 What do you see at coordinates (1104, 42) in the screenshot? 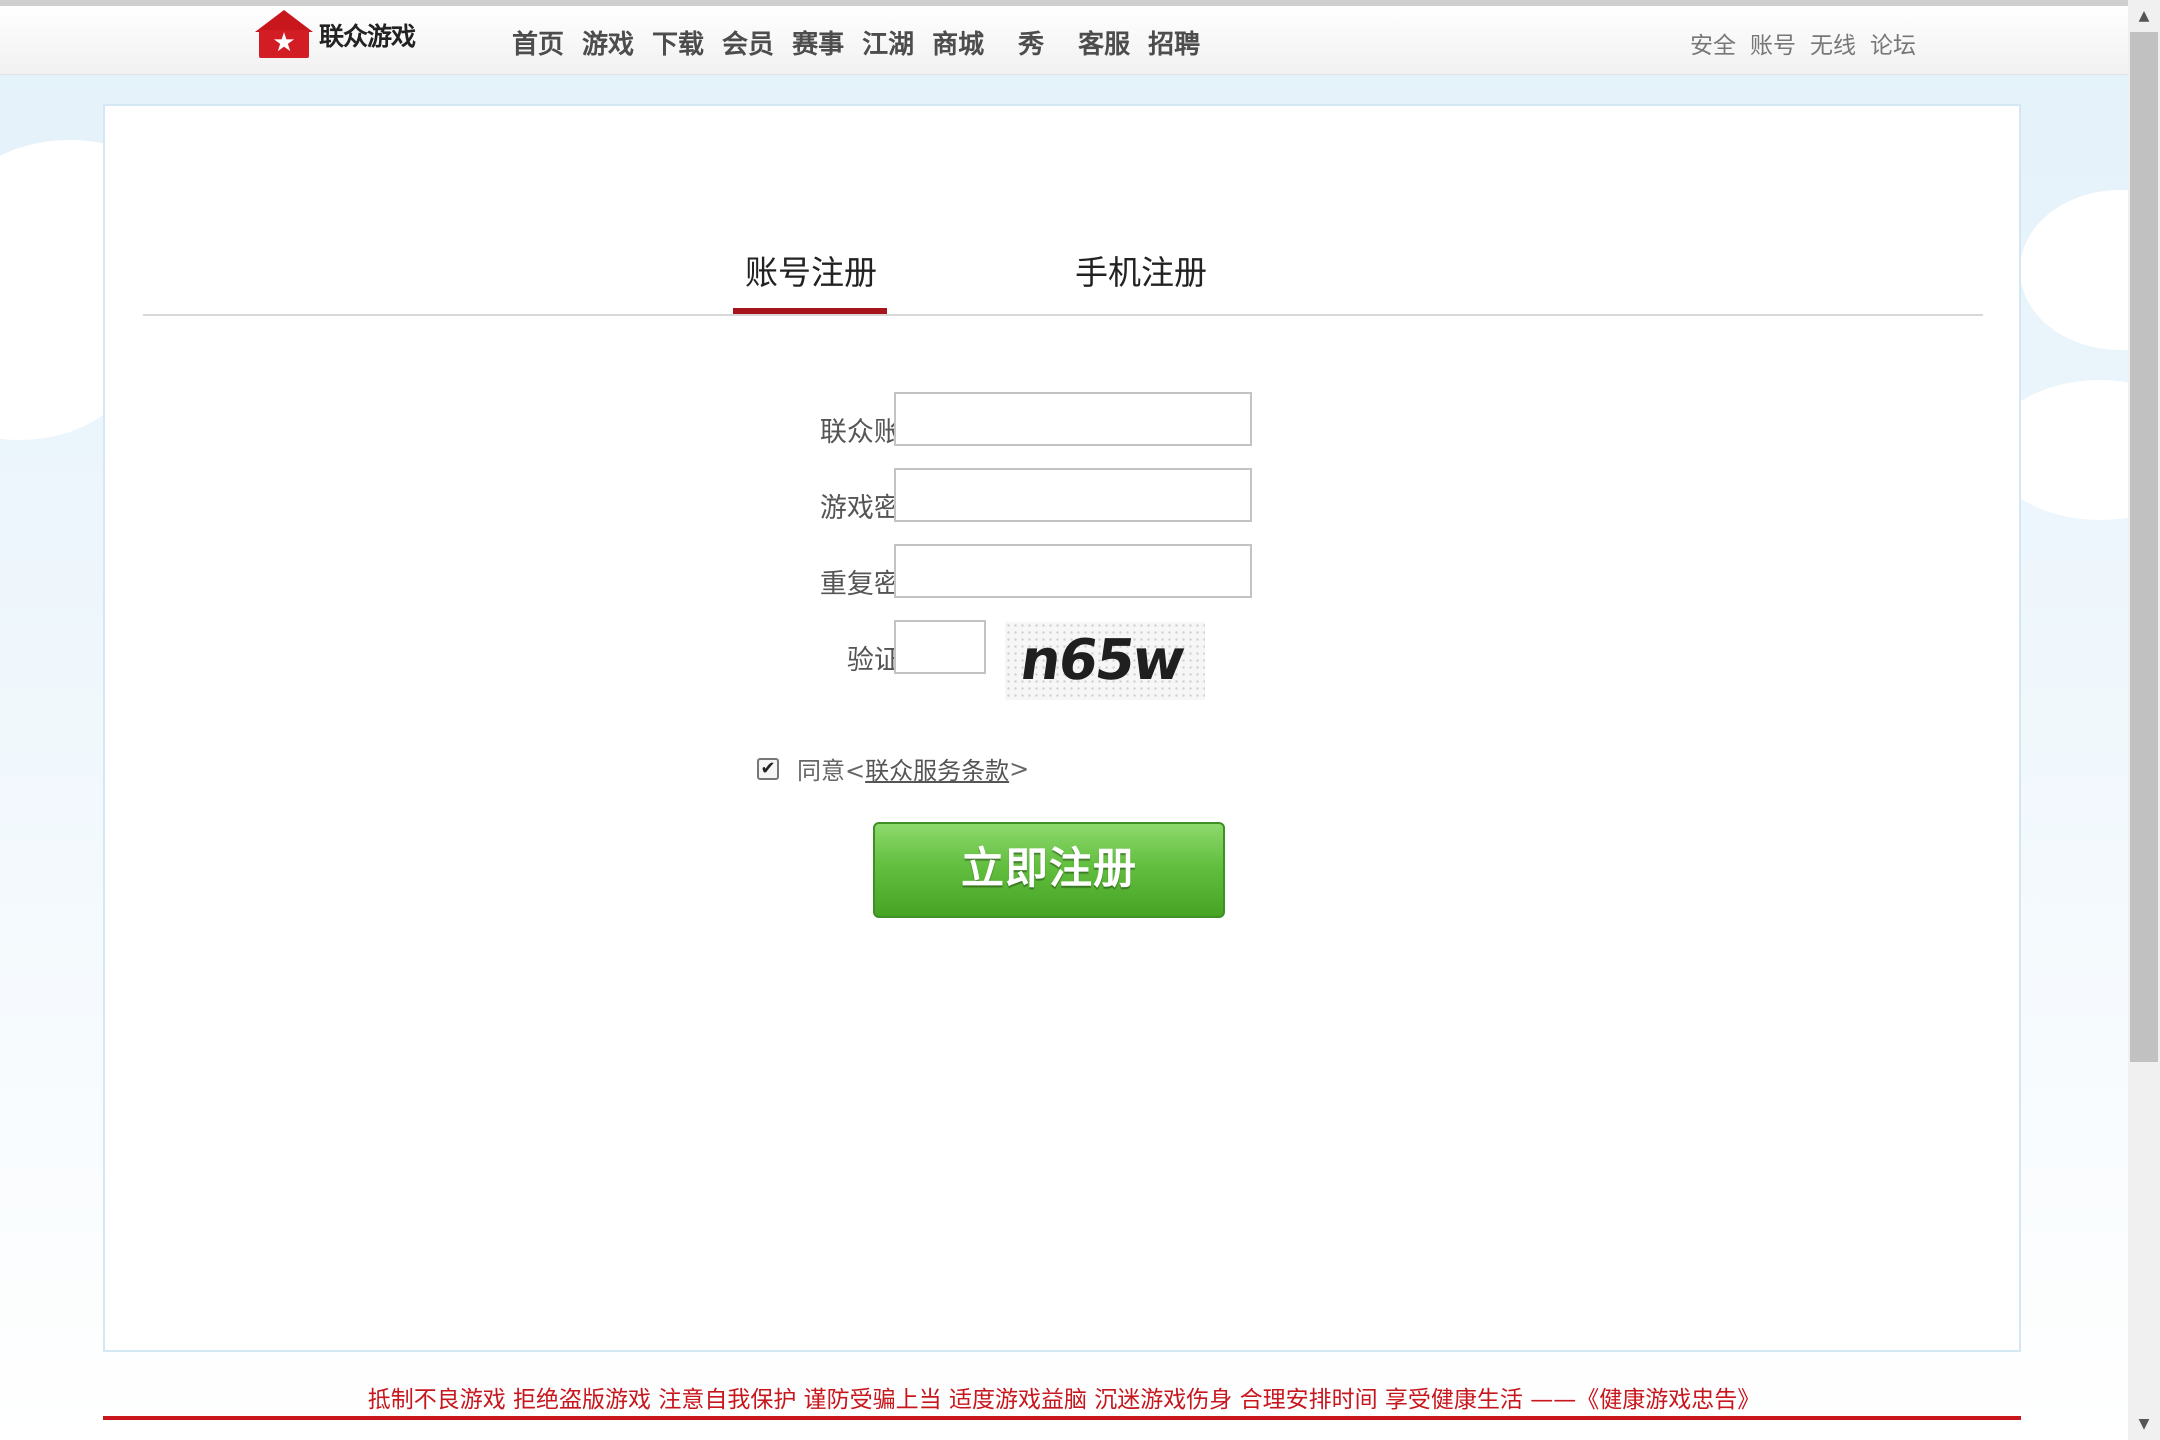
I see `nav-service: 客服` at bounding box center [1104, 42].